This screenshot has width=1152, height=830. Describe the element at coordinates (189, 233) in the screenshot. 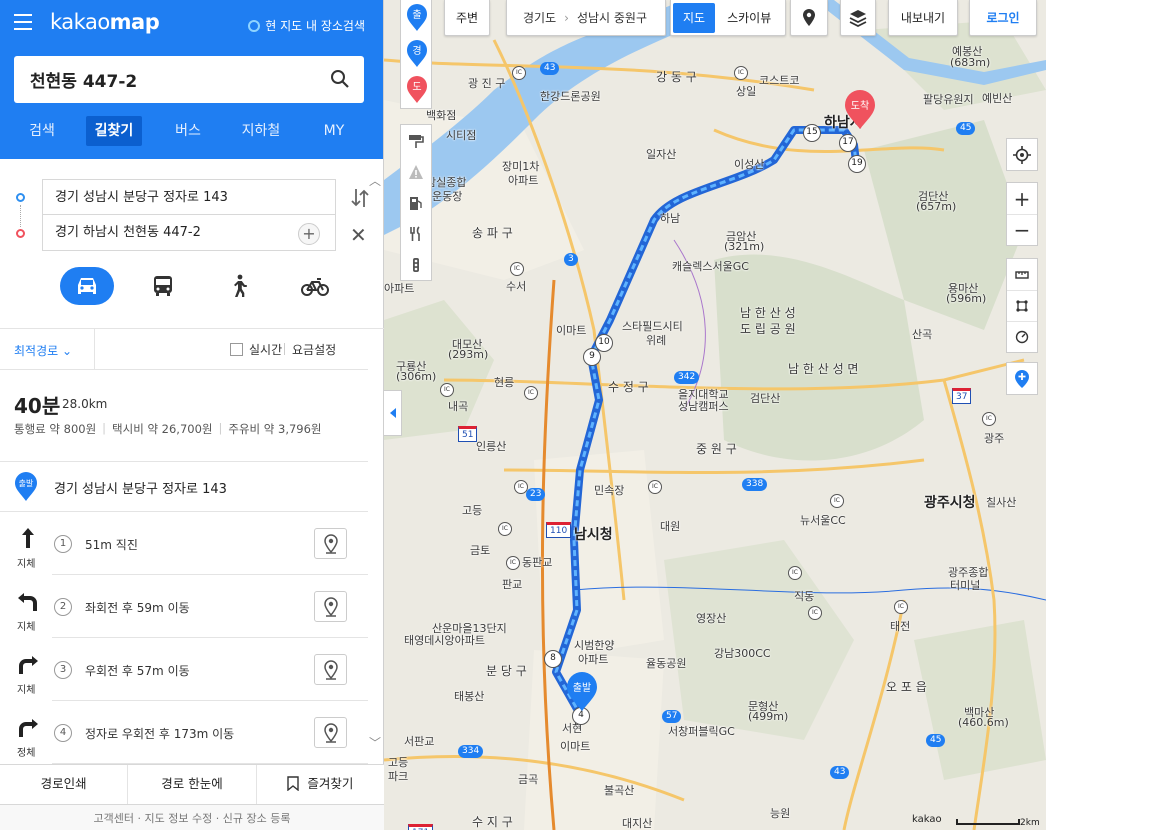

I see `destination-input: 경기 하남시 천현동 447-2` at that location.